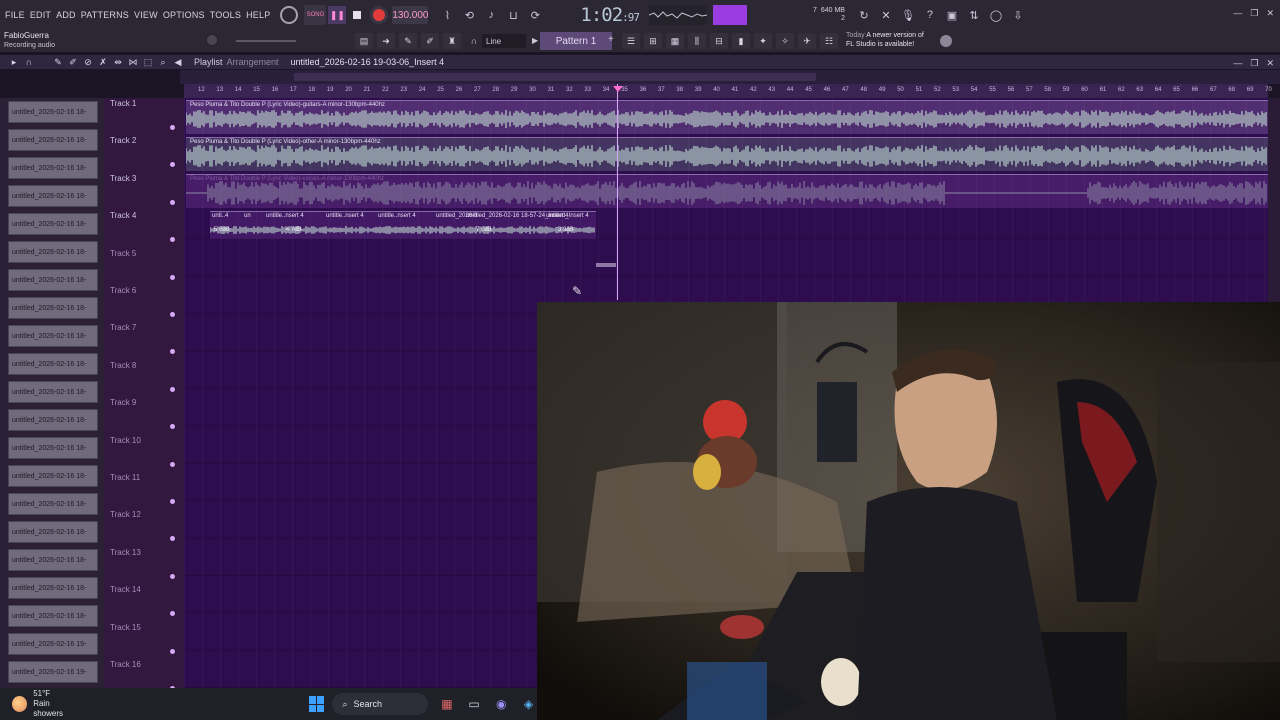  Describe the element at coordinates (930, 15) in the screenshot. I see `help-icon: ?` at that location.